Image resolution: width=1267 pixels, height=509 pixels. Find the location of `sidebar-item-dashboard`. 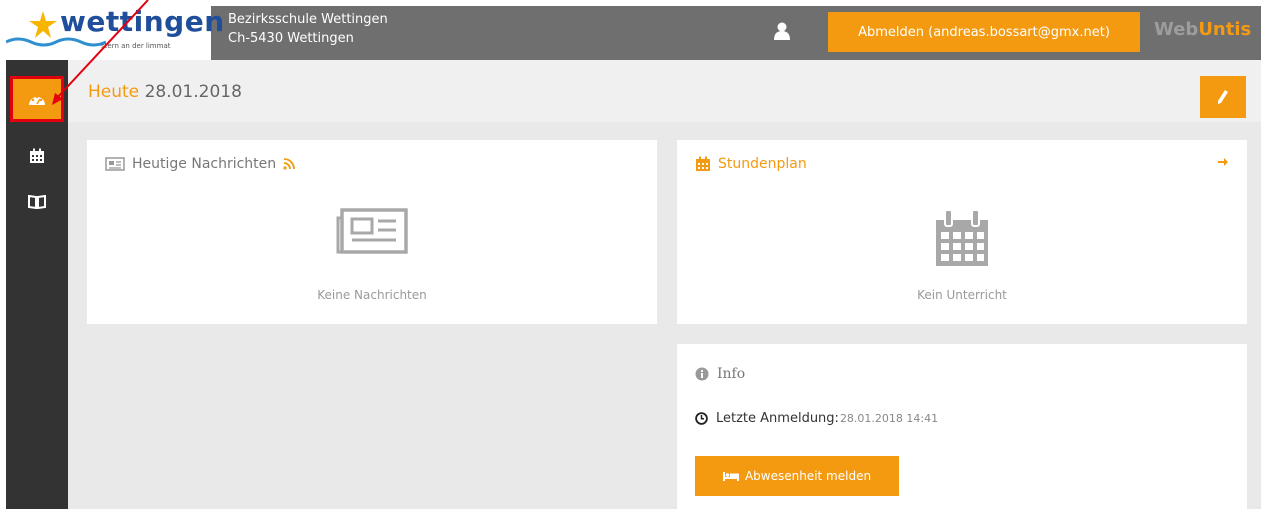

sidebar-item-dashboard is located at coordinates (37, 99).